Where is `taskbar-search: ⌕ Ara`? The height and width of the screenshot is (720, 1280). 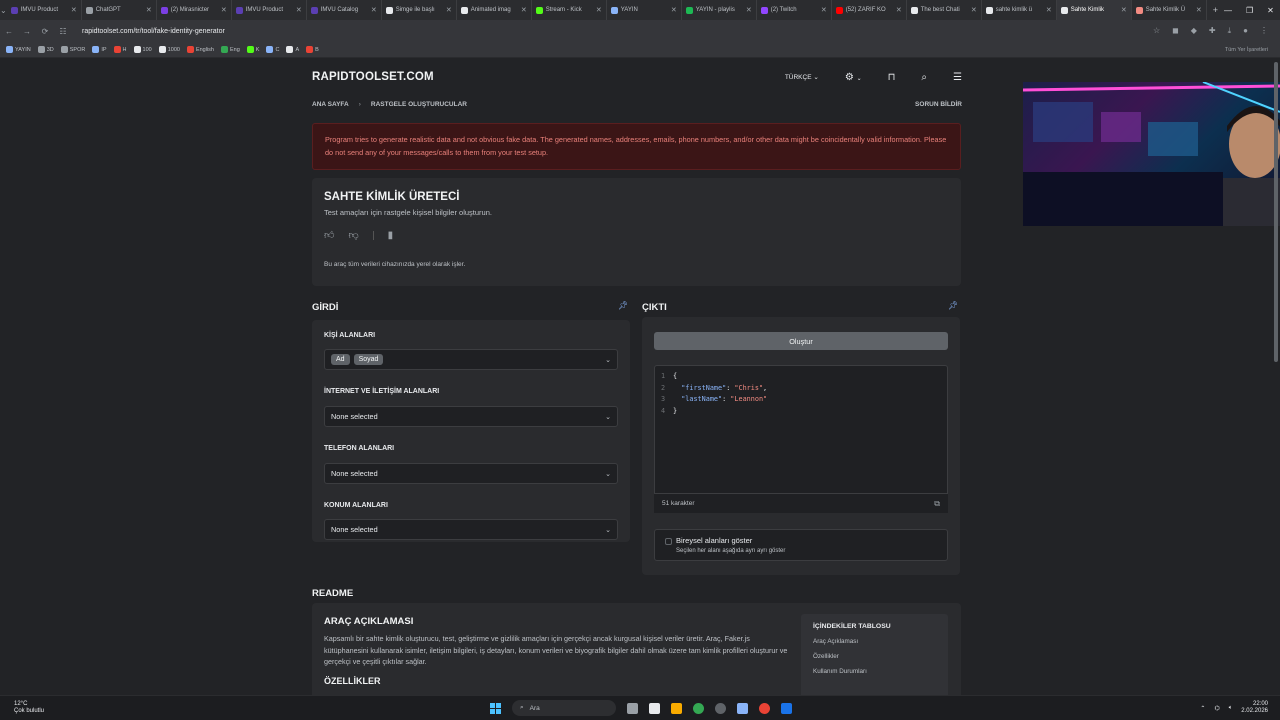 taskbar-search: ⌕ Ara is located at coordinates (564, 708).